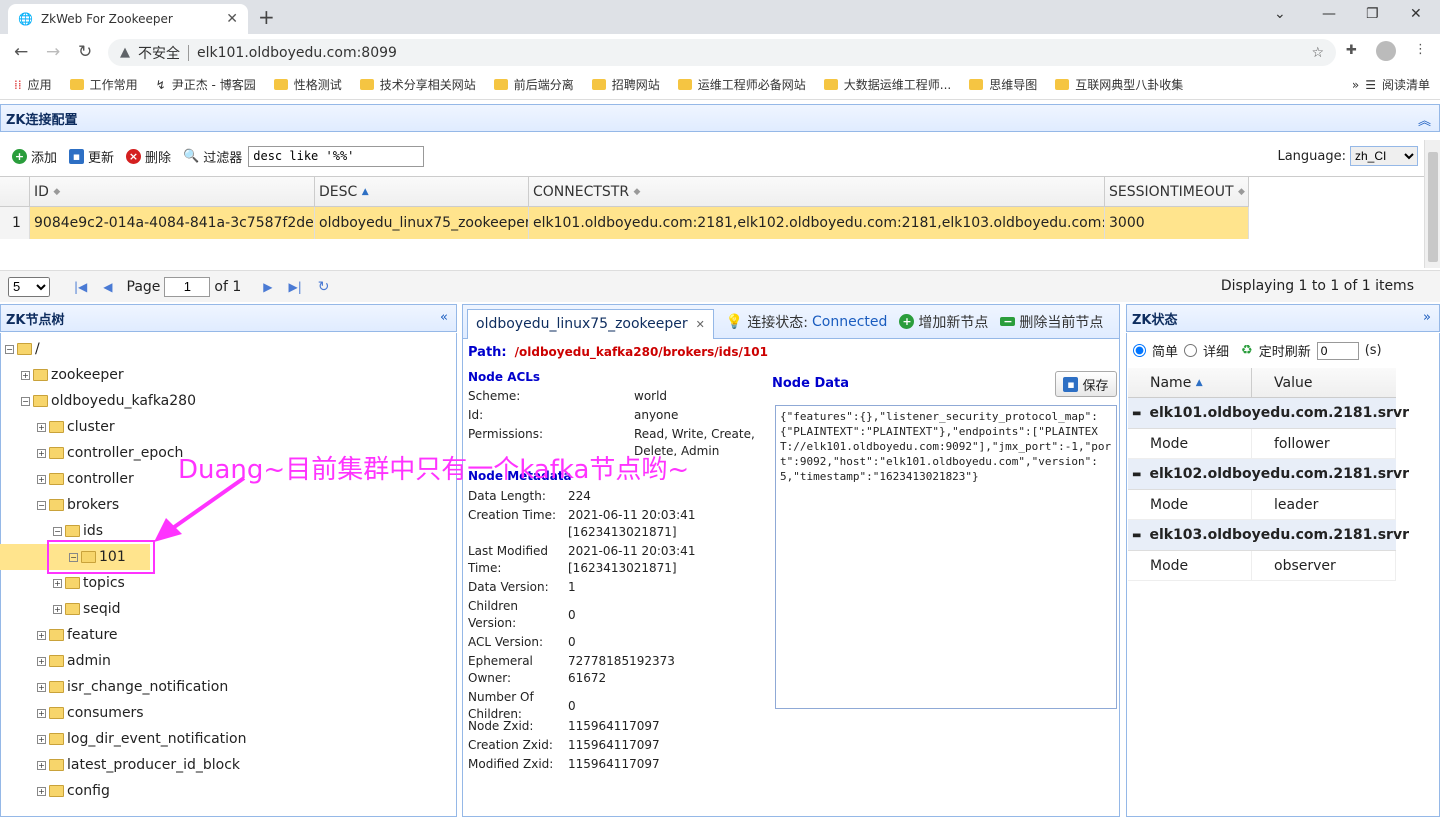 This screenshot has width=1440, height=817. What do you see at coordinates (53, 52) in the screenshot?
I see `forward-icon: →` at bounding box center [53, 52].